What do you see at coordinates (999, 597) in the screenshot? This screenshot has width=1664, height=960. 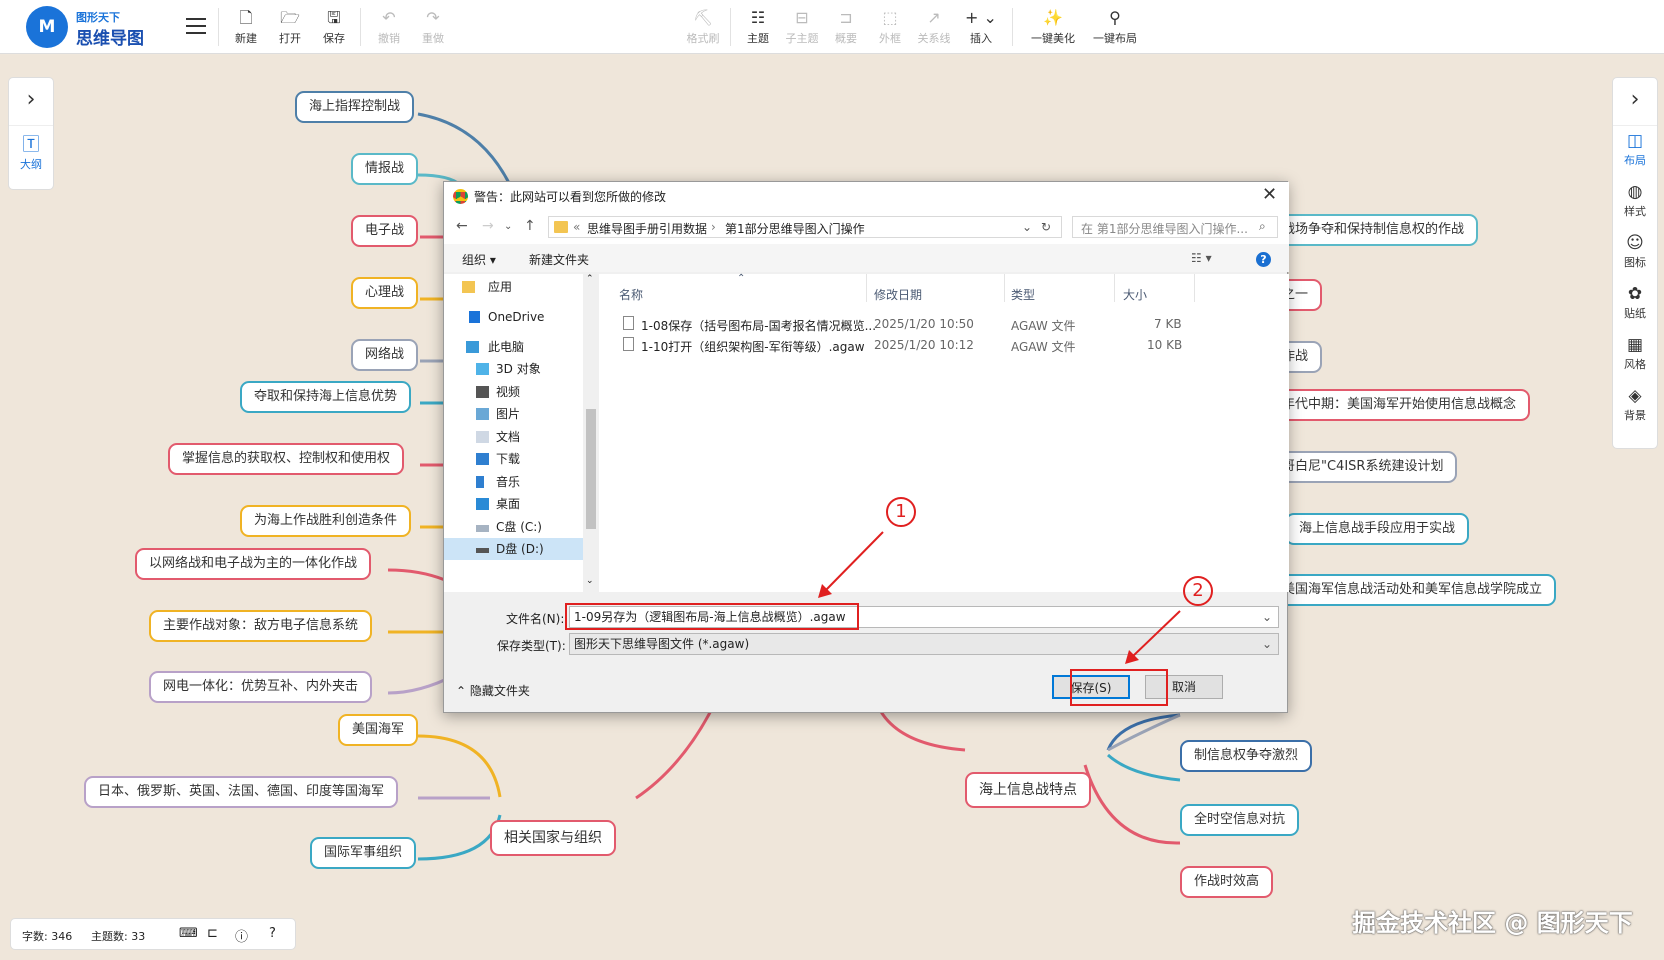 I see `annotation-arrows` at bounding box center [999, 597].